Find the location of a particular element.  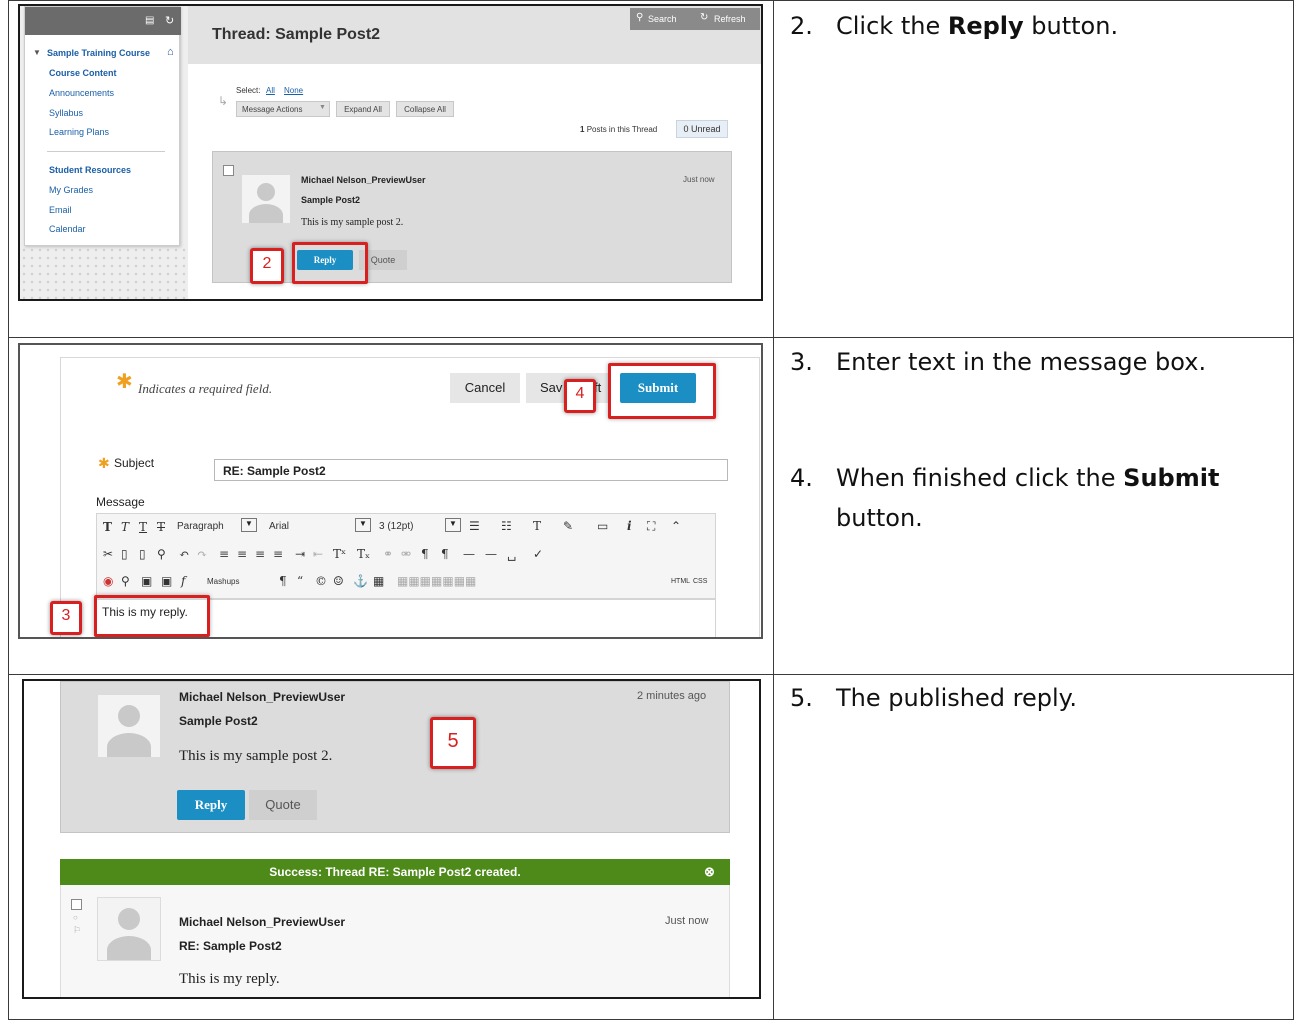

sidebar-course-title: Sample Training Course is located at coordinates (98, 53).